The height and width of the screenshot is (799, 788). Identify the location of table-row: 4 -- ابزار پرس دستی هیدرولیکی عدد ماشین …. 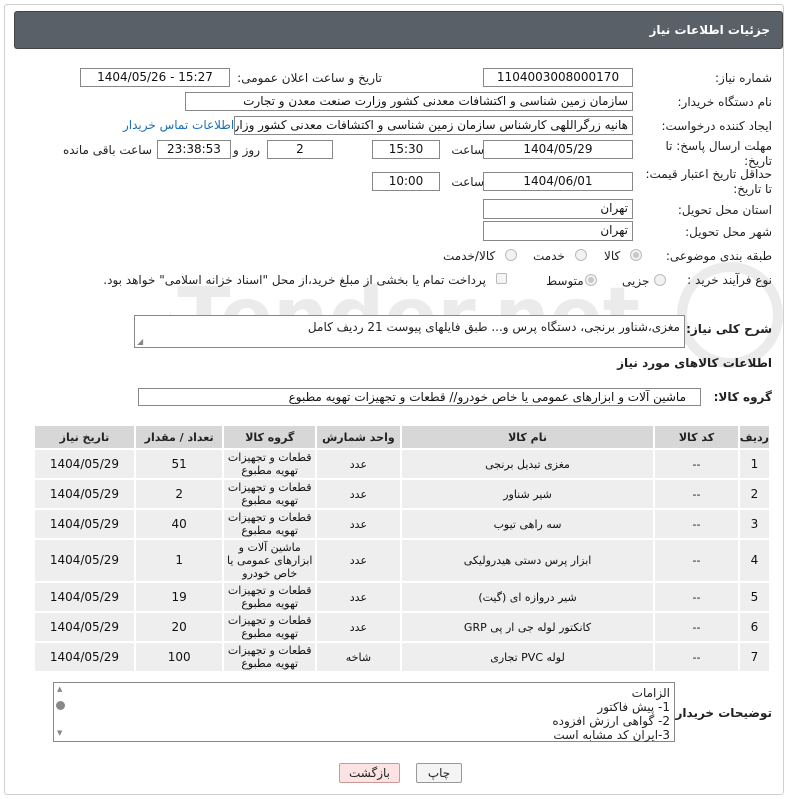
(402, 560).